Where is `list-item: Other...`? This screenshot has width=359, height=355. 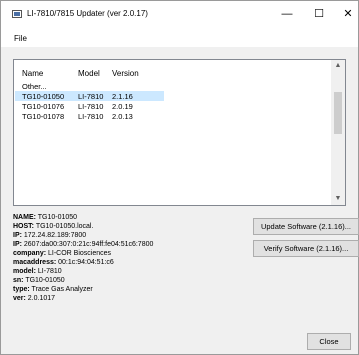
list-item: Other... is located at coordinates (89, 86).